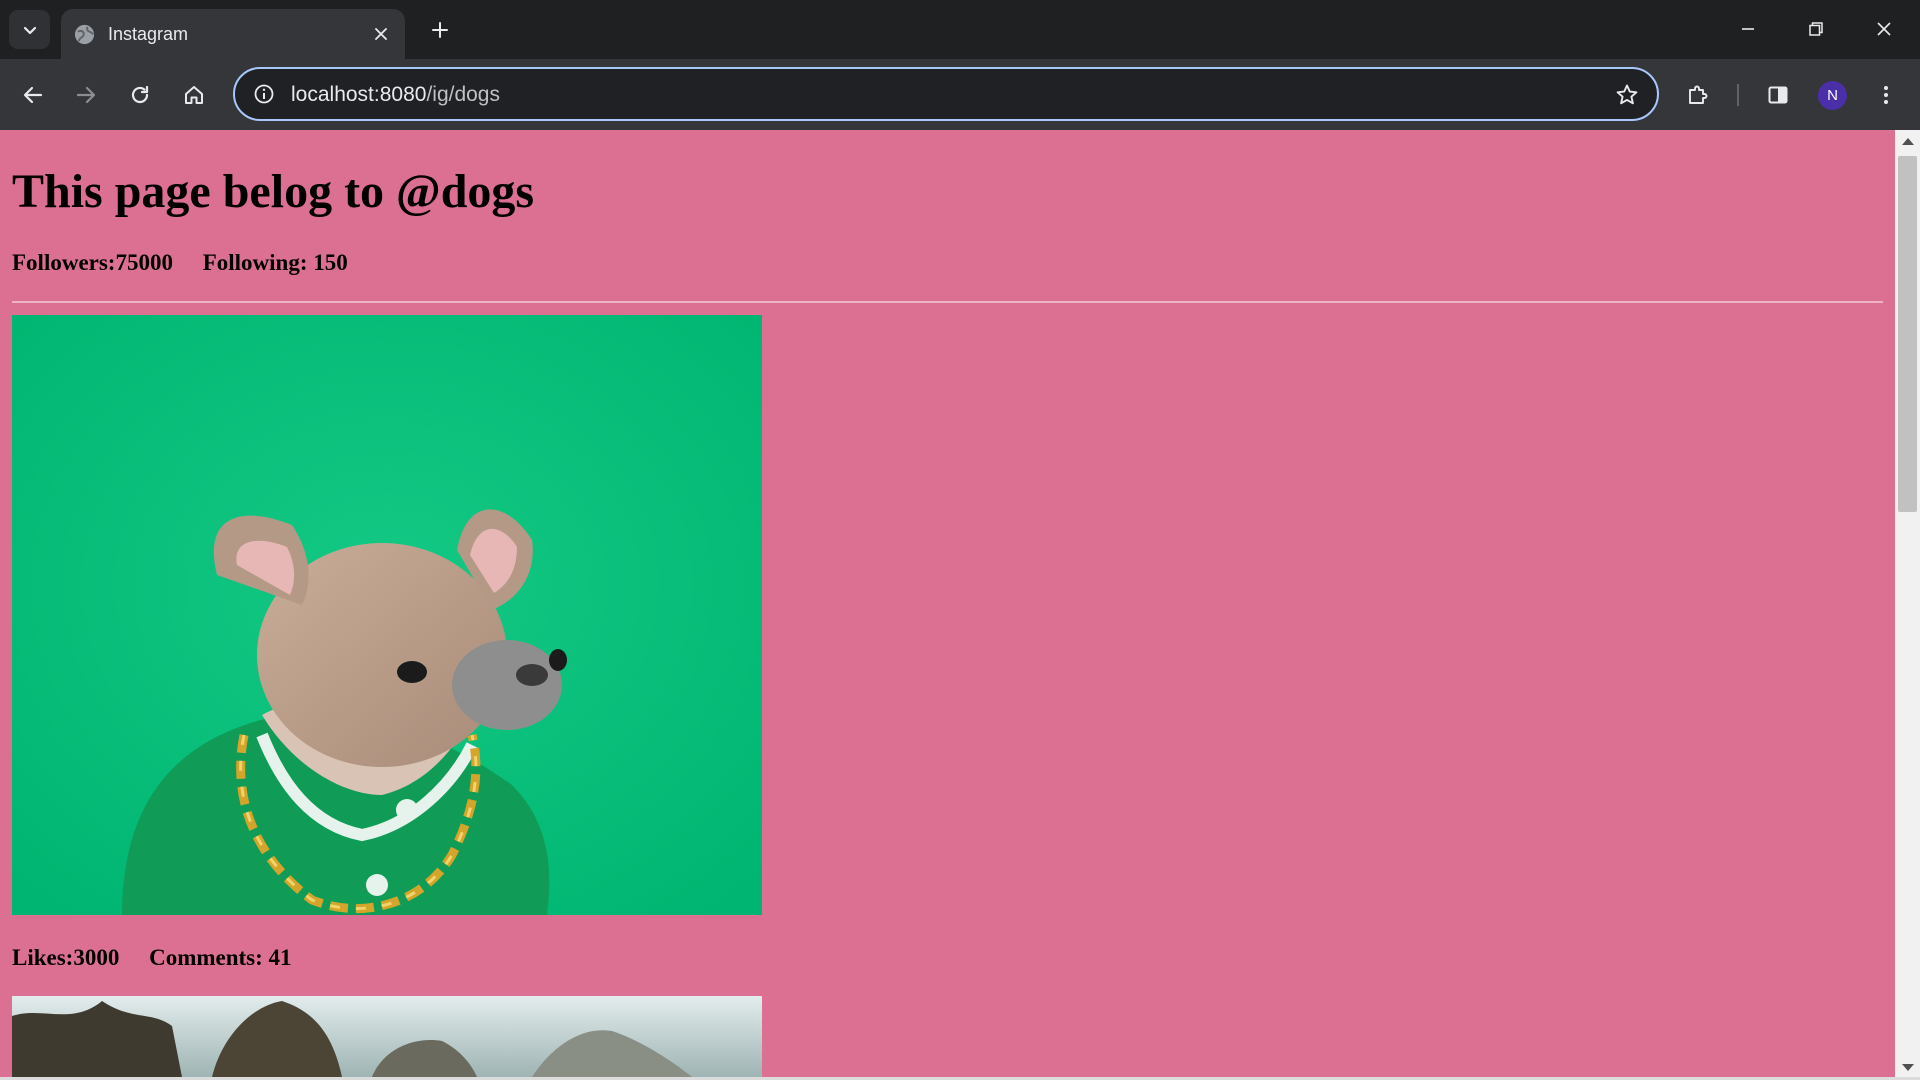 This screenshot has height=1080, width=1920. I want to click on home-icon, so click(194, 95).